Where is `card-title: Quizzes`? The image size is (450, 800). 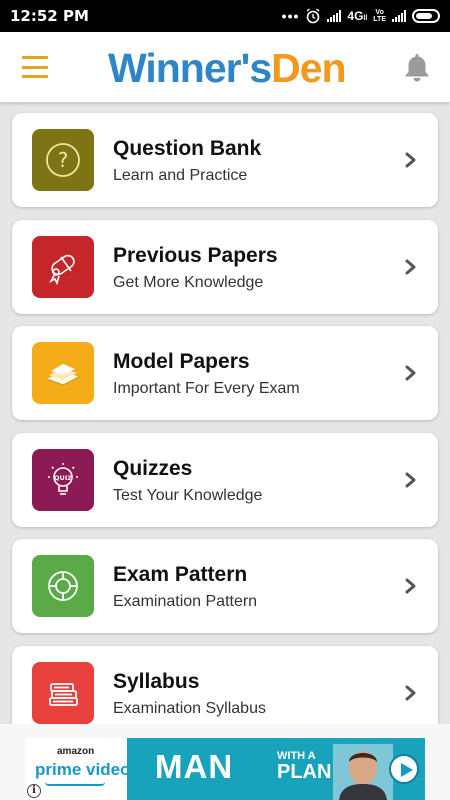 card-title: Quizzes is located at coordinates (153, 468).